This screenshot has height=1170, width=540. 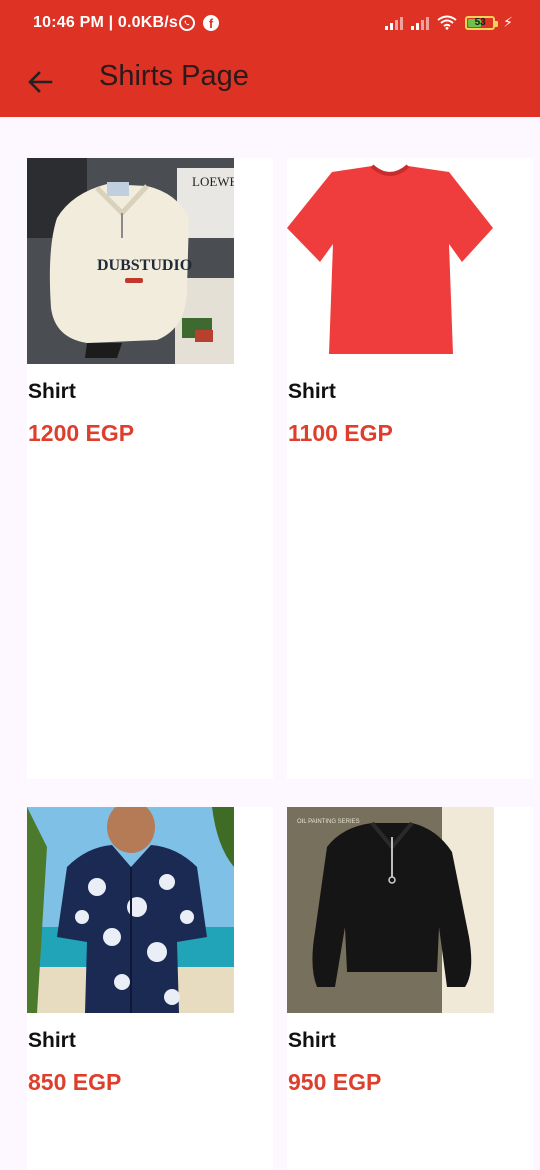 What do you see at coordinates (213, 181) in the screenshot?
I see `svg-text: LOEWE` at bounding box center [213, 181].